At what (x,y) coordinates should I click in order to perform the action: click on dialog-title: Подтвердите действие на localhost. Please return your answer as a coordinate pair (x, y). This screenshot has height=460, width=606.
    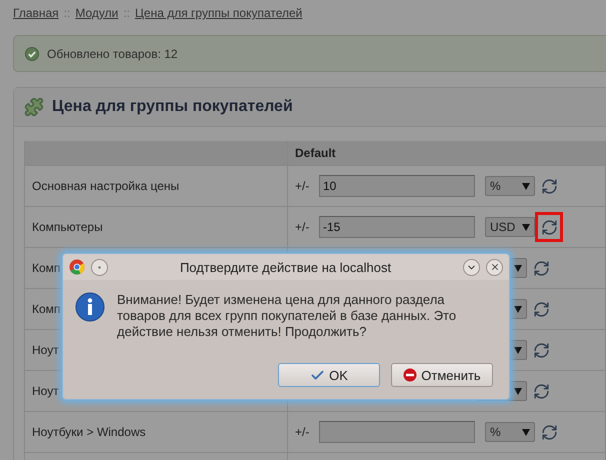
    Looking at the image, I should click on (285, 267).